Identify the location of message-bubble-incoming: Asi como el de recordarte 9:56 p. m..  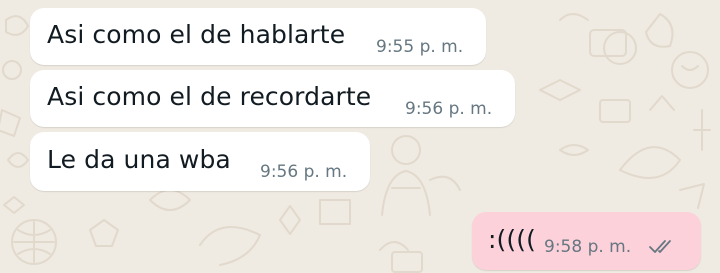
(272, 98).